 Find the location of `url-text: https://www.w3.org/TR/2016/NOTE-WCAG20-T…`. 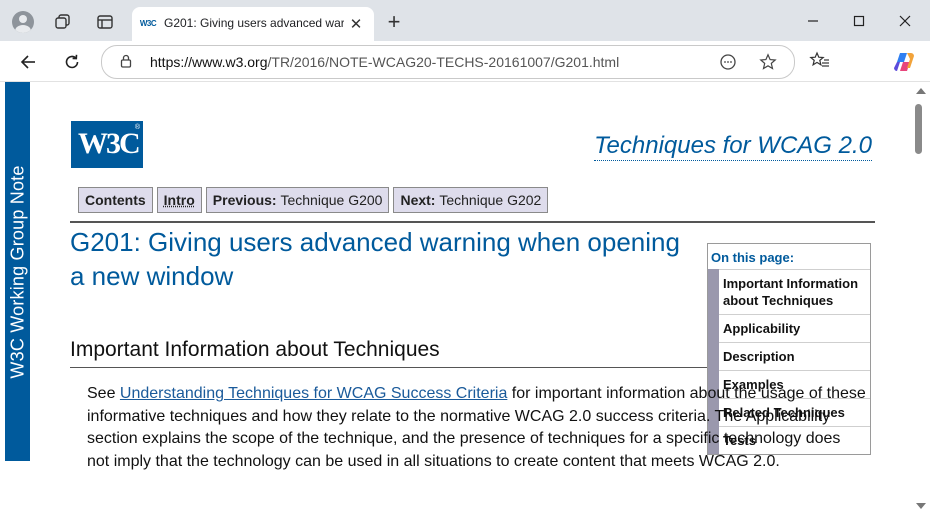

url-text: https://www.w3.org/TR/2016/NOTE-WCAG20-T… is located at coordinates (384, 62).